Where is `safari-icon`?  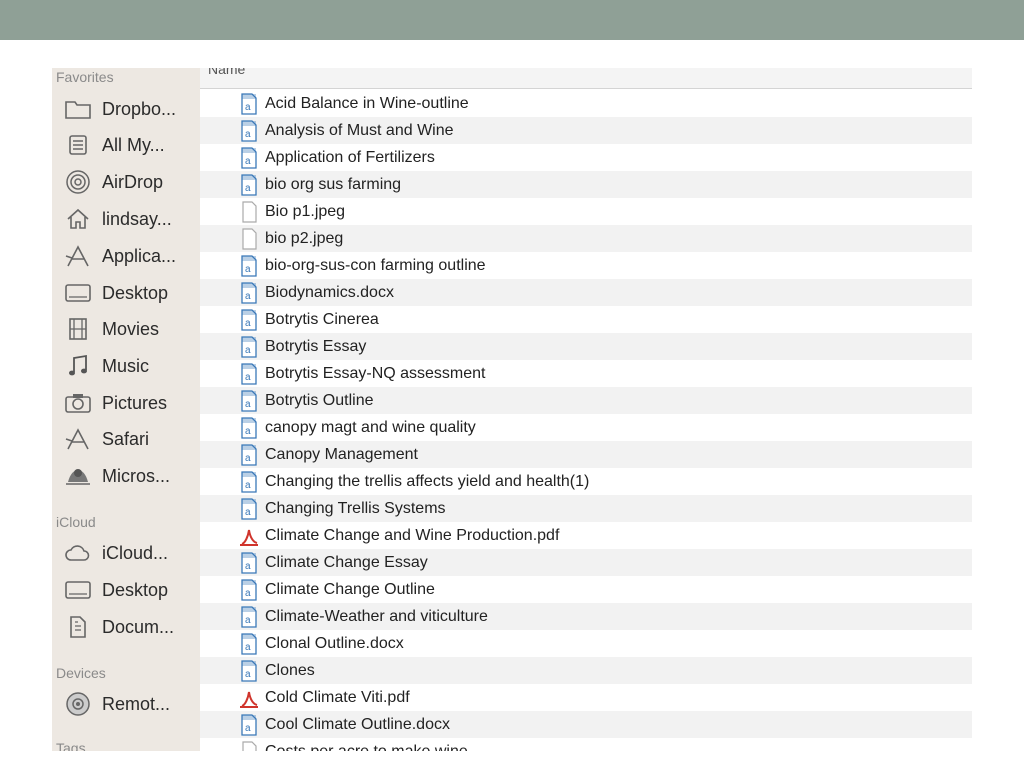
safari-icon is located at coordinates (78, 439).